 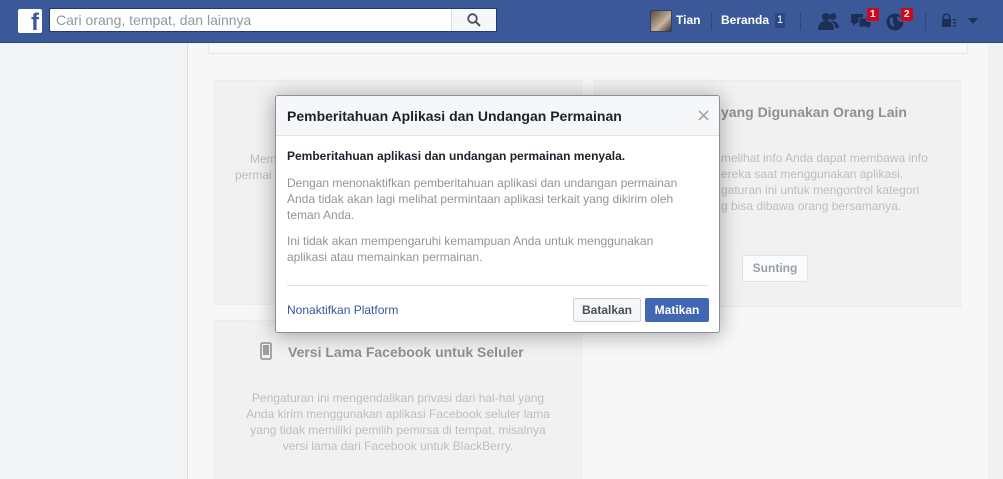 I want to click on disable-platform-link: Nonaktifkan Platform, so click(x=342, y=310).